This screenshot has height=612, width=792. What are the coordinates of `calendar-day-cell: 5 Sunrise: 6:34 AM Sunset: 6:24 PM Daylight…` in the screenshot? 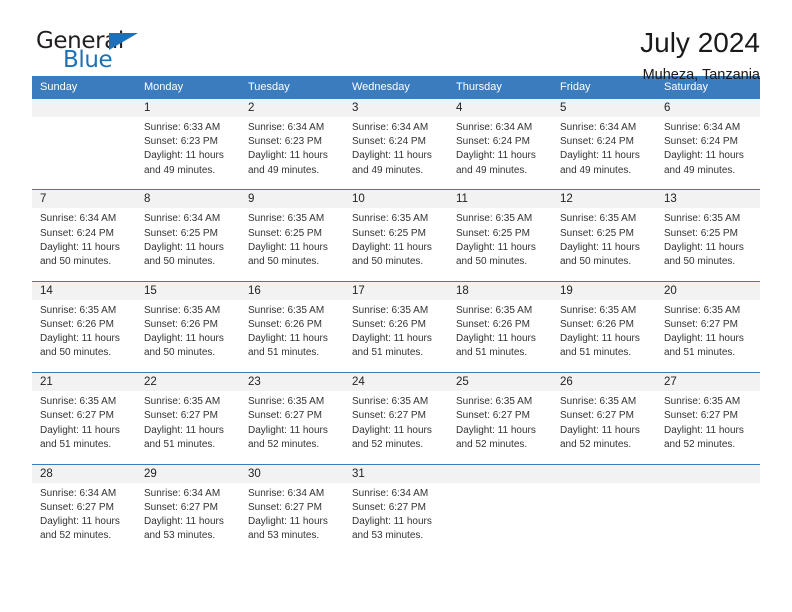 It's located at (604, 143).